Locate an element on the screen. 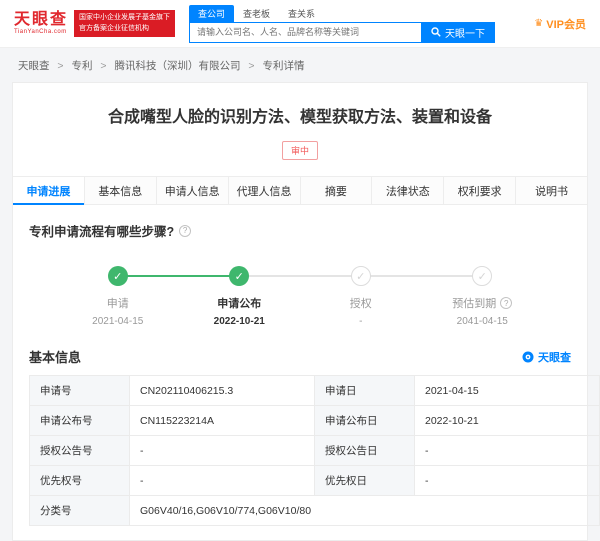 The height and width of the screenshot is (541, 600). breadcrumb: 天眼查 > 专利 > 腾讯科技（深圳）有限公司 > 专利详情 is located at coordinates (300, 65).